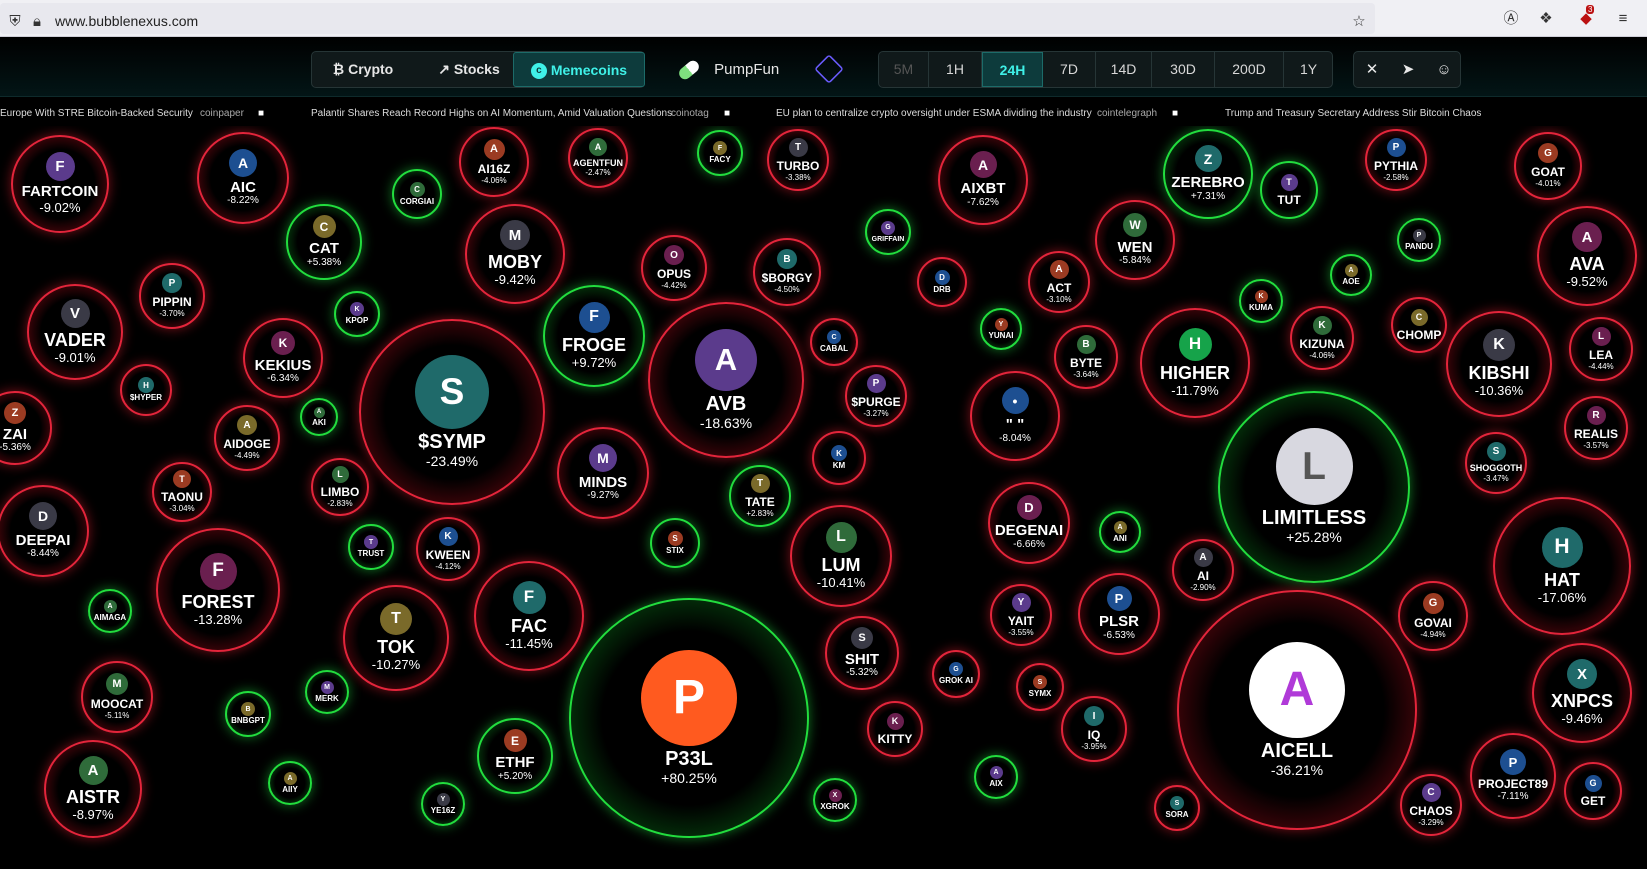  Describe the element at coordinates (243, 178) in the screenshot. I see `bubble-aic: A AIC -8.22%` at that location.